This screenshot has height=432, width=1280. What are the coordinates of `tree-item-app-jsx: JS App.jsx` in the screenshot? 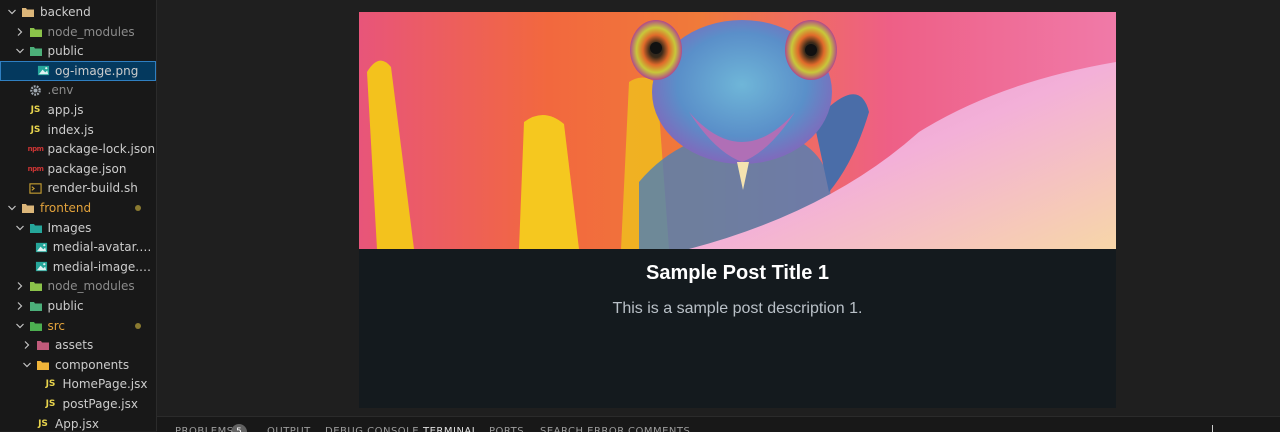 It's located at (78, 422).